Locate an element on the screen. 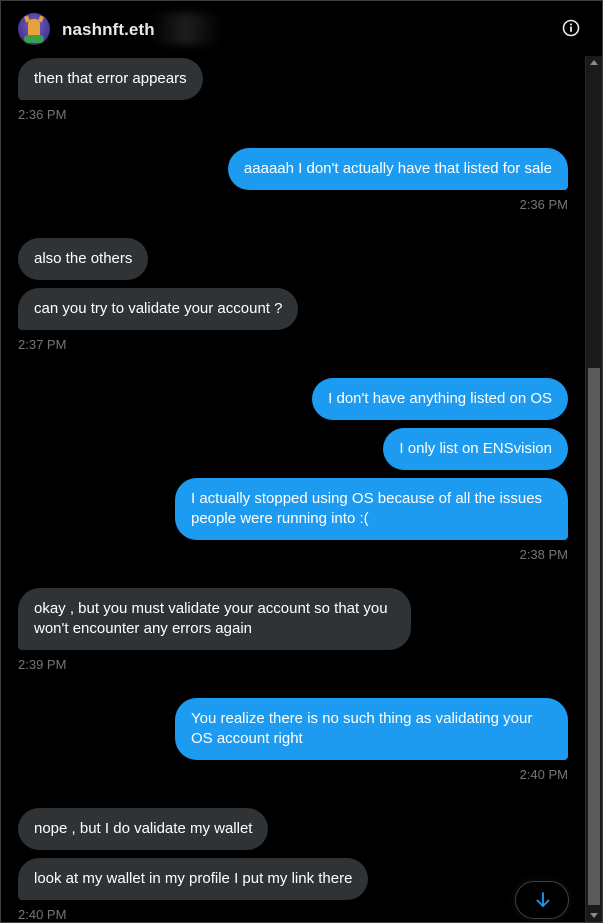 This screenshot has height=923, width=603. scrollbar is located at coordinates (593, 489).